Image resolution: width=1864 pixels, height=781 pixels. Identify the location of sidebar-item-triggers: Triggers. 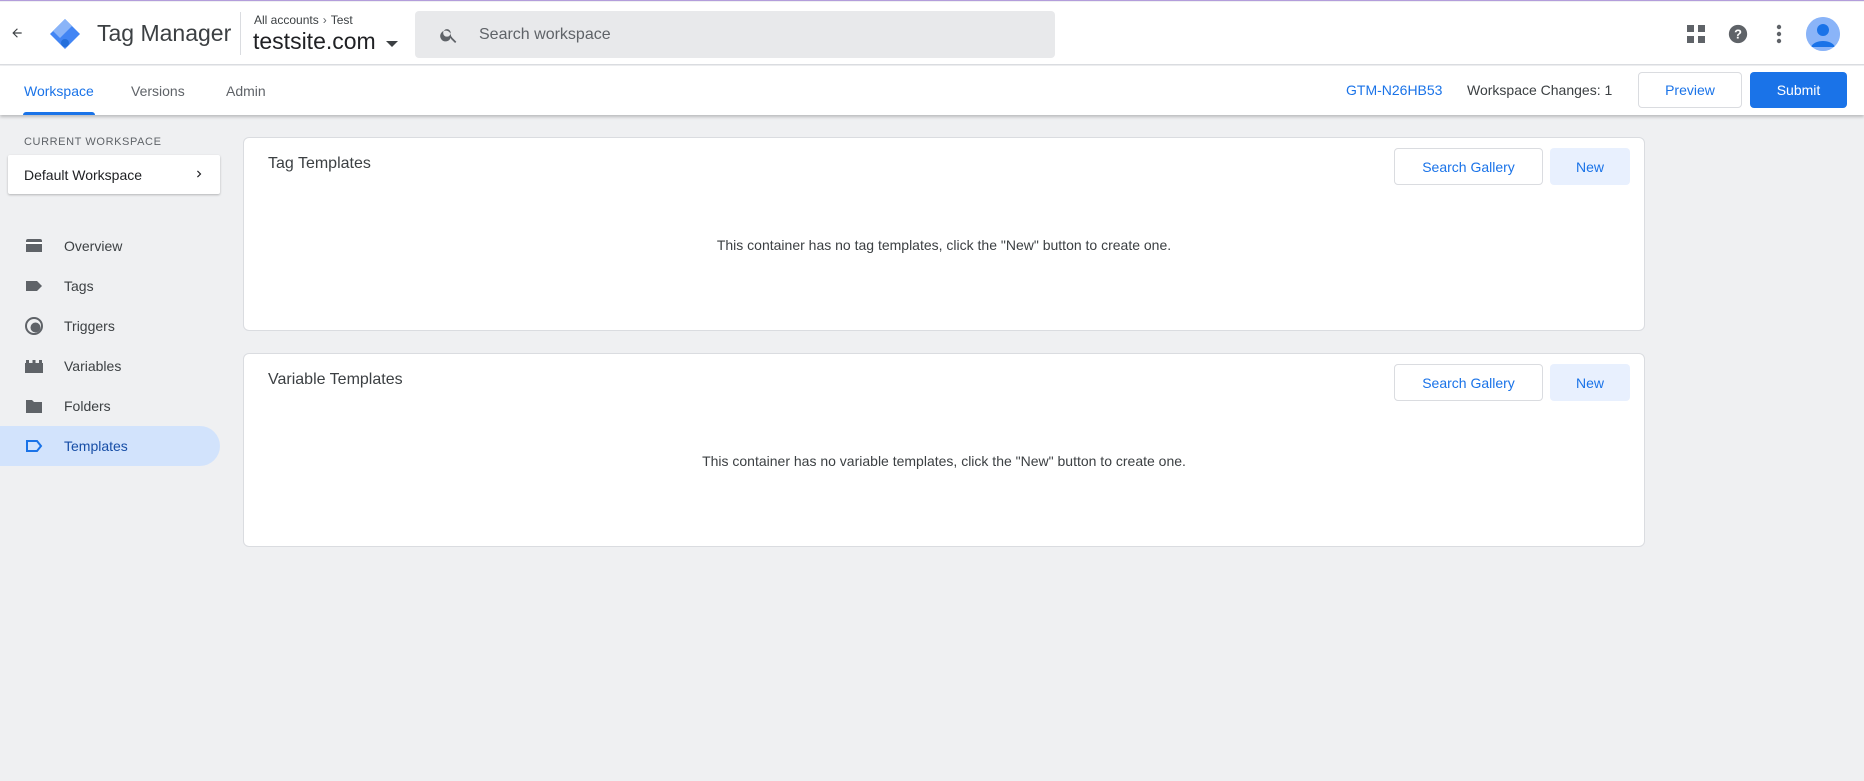
(110, 326).